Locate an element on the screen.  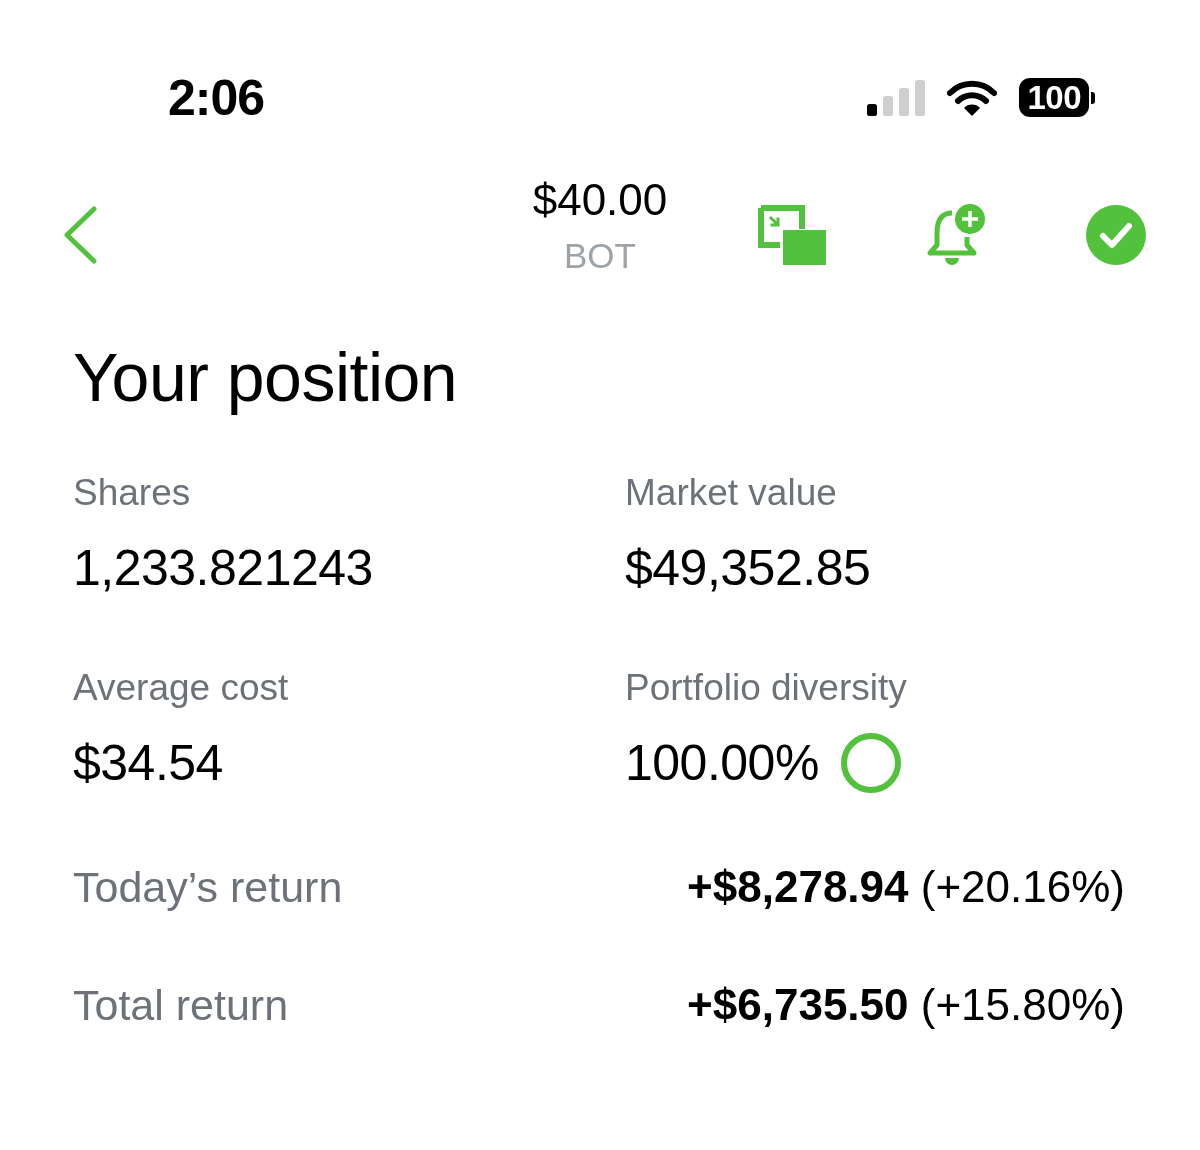
stat-label: Market value is located at coordinates (731, 493).